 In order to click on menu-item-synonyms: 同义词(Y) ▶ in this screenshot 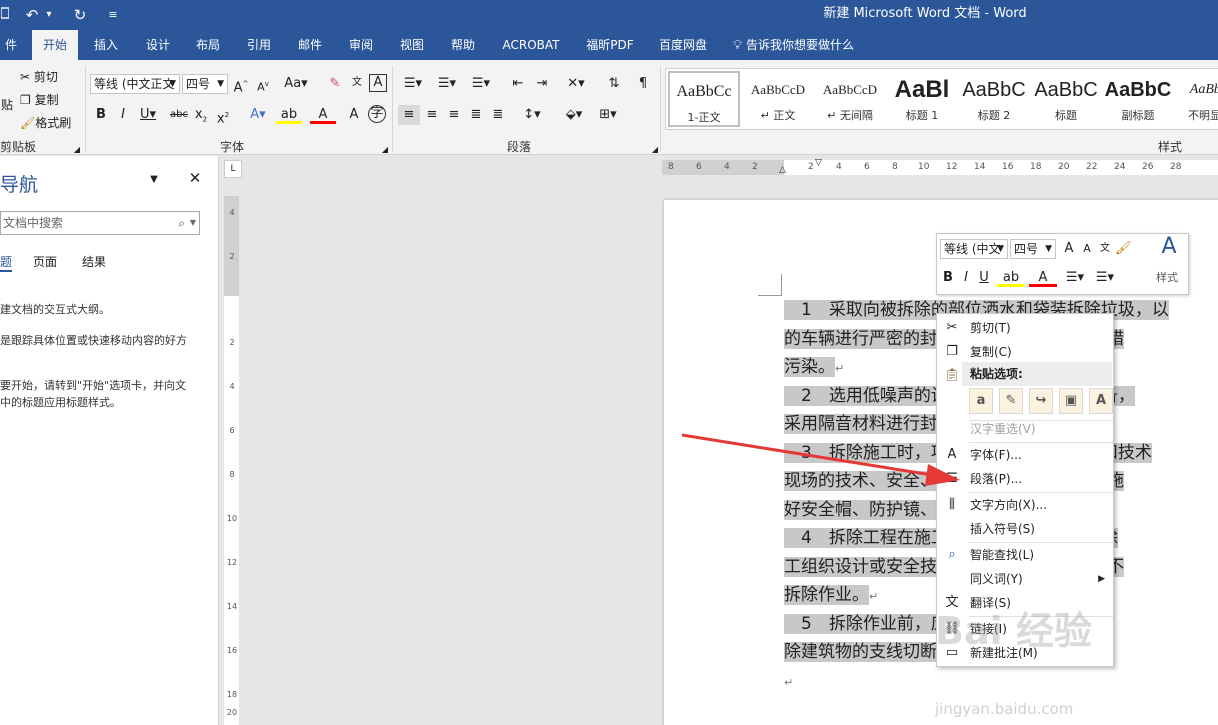, I will do `click(1025, 579)`.